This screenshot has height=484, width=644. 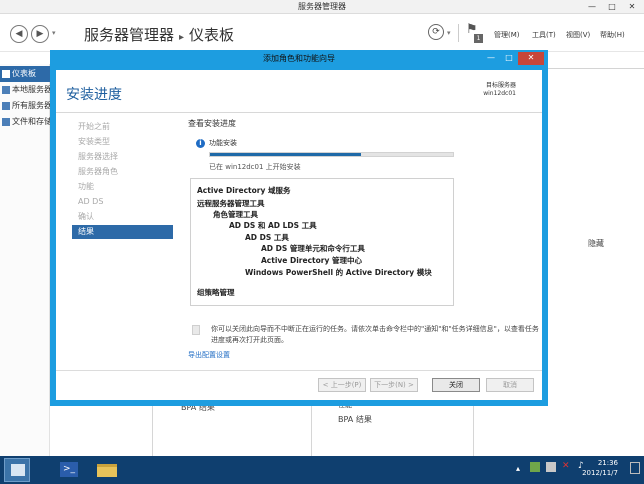 What do you see at coordinates (231, 203) in the screenshot?
I see `result-item: 远程服务器管理工具` at bounding box center [231, 203].